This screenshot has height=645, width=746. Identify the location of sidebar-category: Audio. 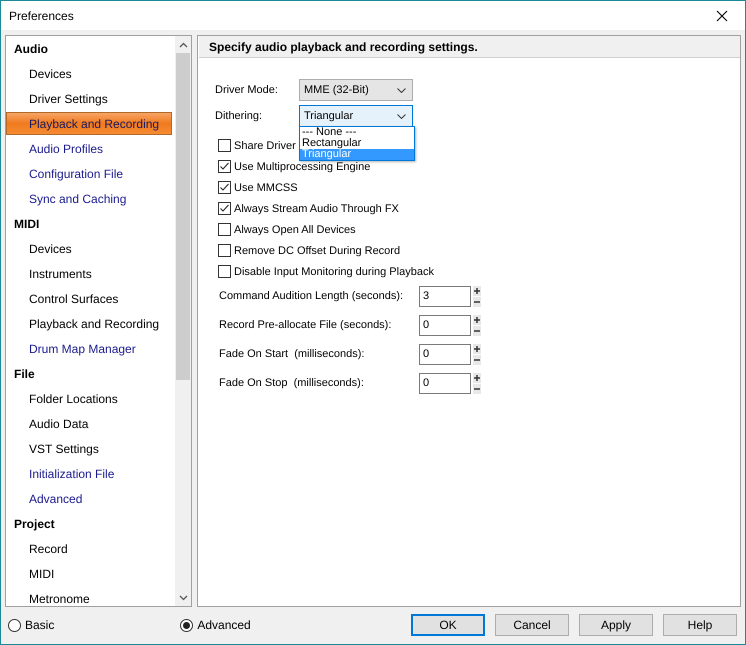
(31, 49).